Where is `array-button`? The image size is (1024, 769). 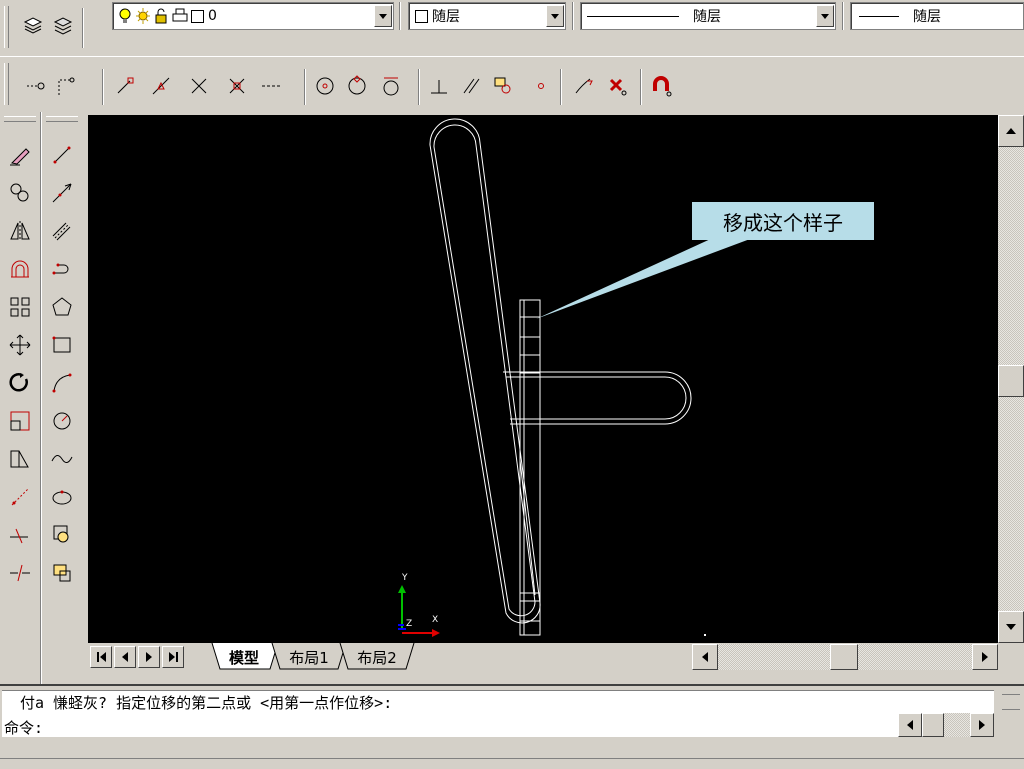
array-button is located at coordinates (20, 307).